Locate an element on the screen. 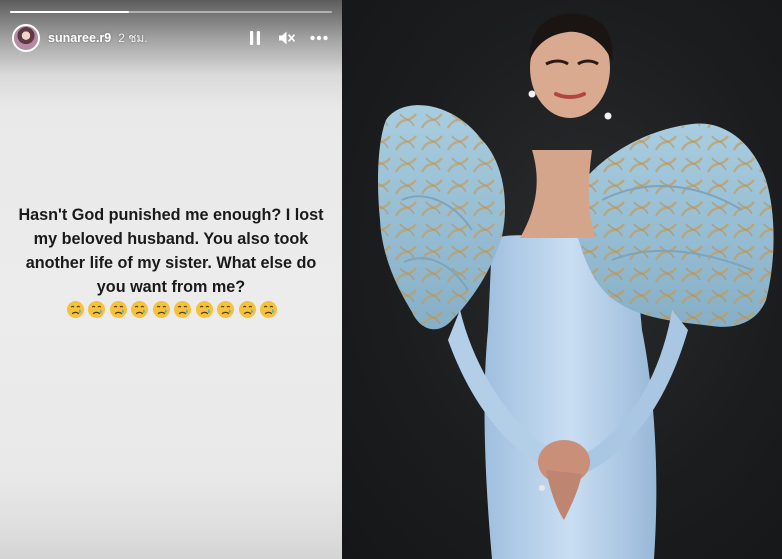 The height and width of the screenshot is (559, 782). story-controls is located at coordinates (287, 38).